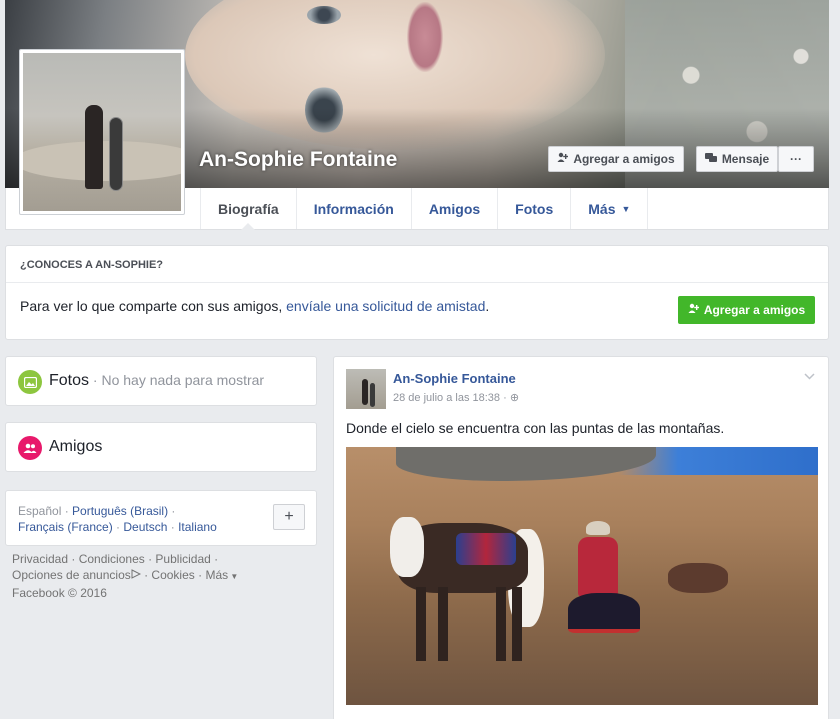 This screenshot has height=719, width=840. Describe the element at coordinates (40, 511) in the screenshot. I see `current-language: Español` at that location.